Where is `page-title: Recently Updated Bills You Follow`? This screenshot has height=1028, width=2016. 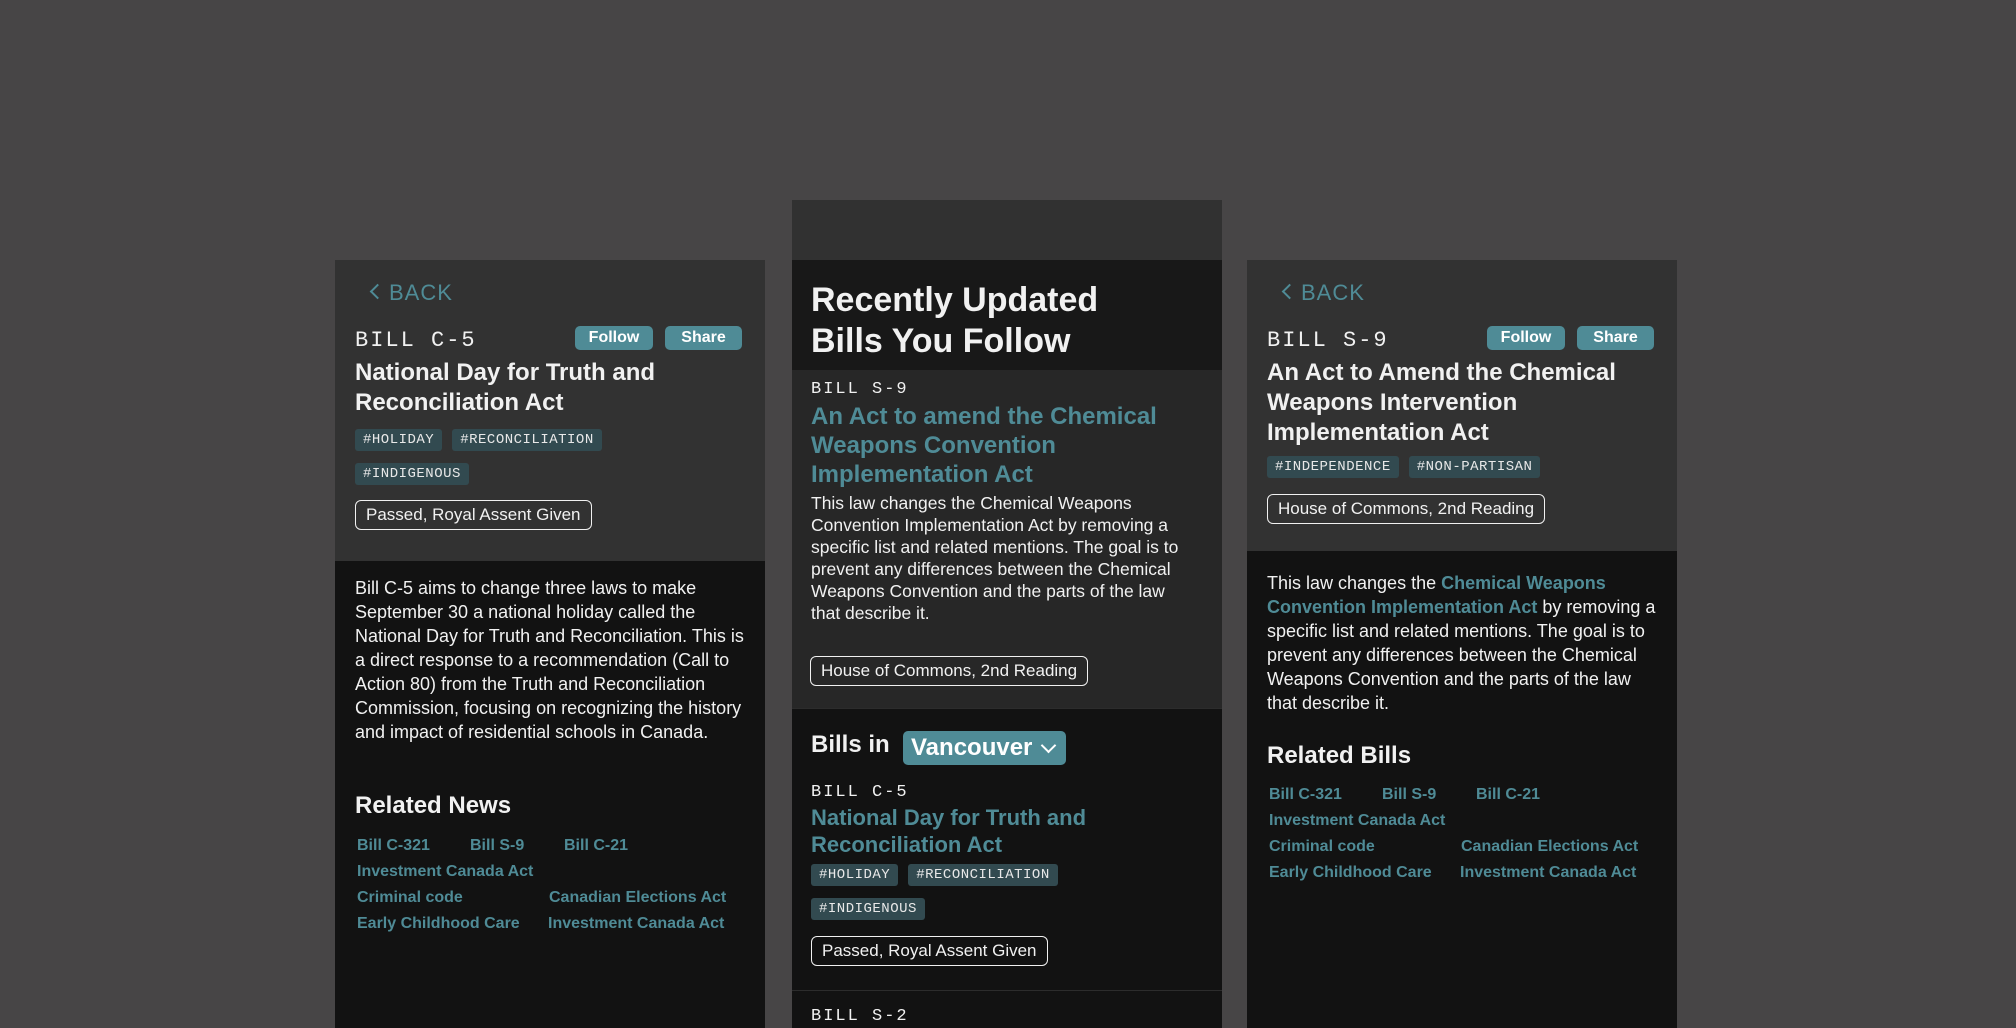
page-title: Recently Updated Bills You Follow is located at coordinates (954, 321).